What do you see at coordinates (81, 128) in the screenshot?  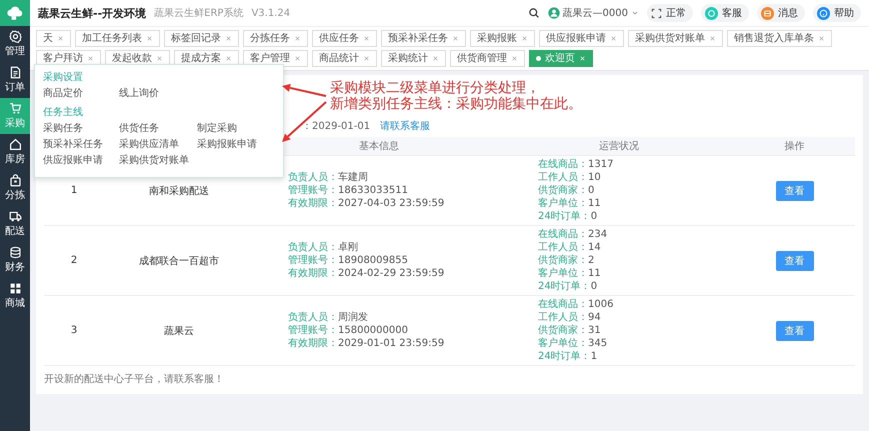 I see `menu-item: 采购任务` at bounding box center [81, 128].